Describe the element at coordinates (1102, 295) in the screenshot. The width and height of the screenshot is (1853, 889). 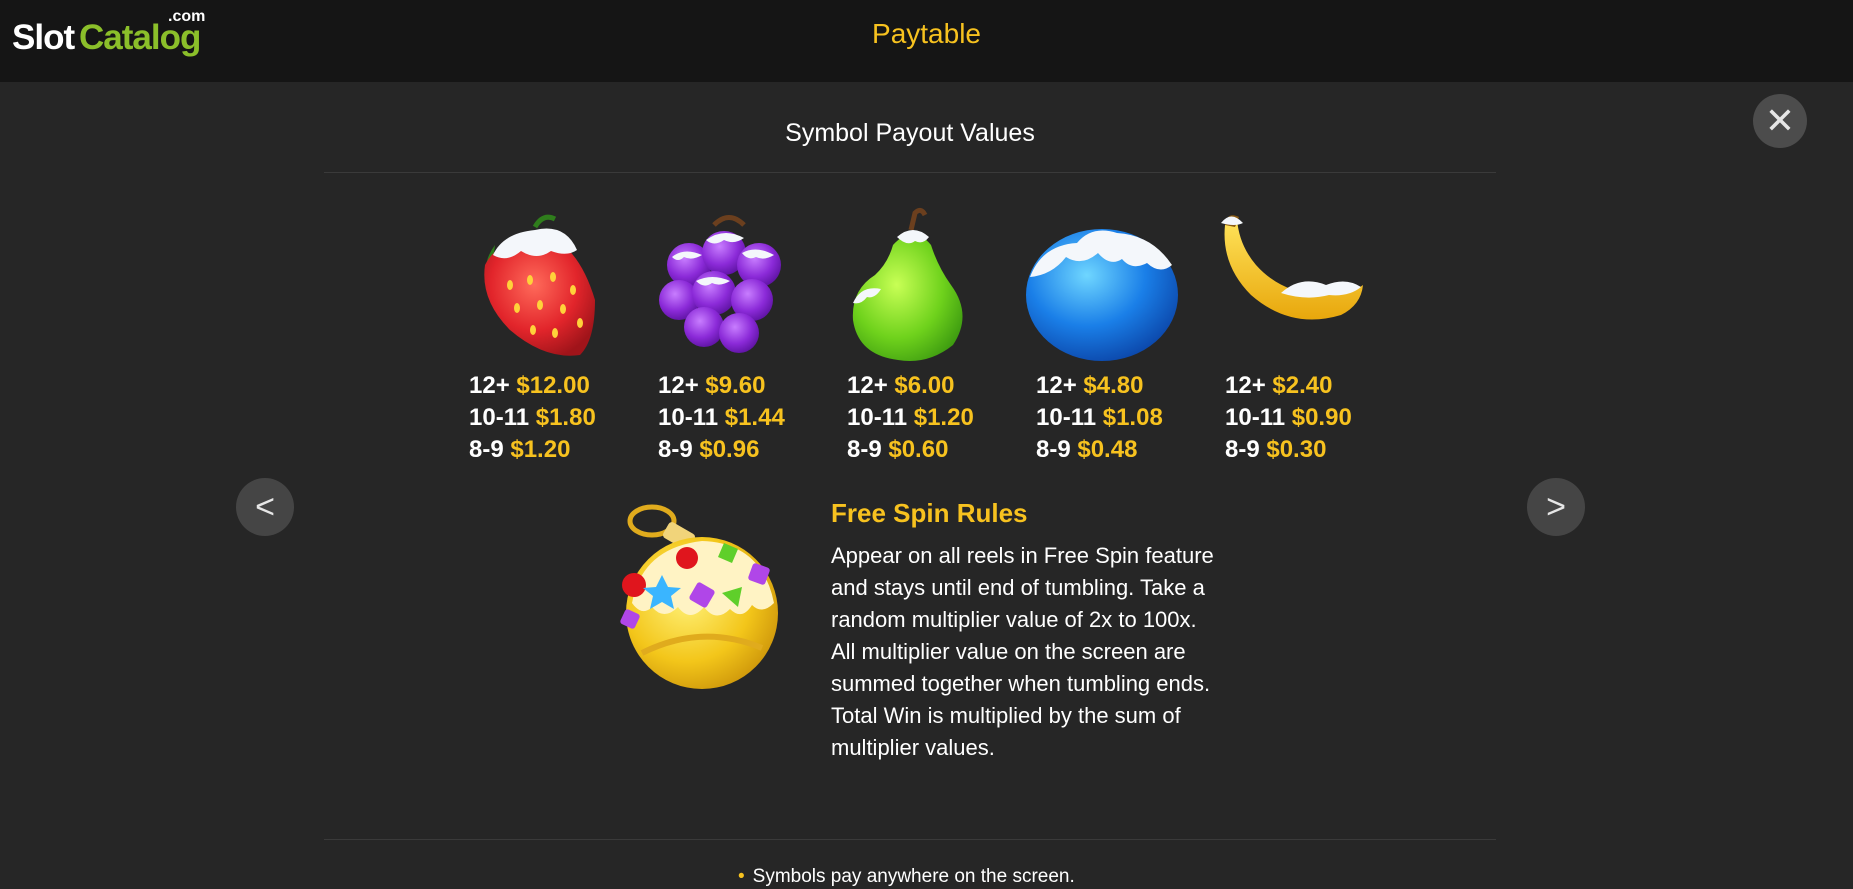
I see `blueberry-icon` at that location.